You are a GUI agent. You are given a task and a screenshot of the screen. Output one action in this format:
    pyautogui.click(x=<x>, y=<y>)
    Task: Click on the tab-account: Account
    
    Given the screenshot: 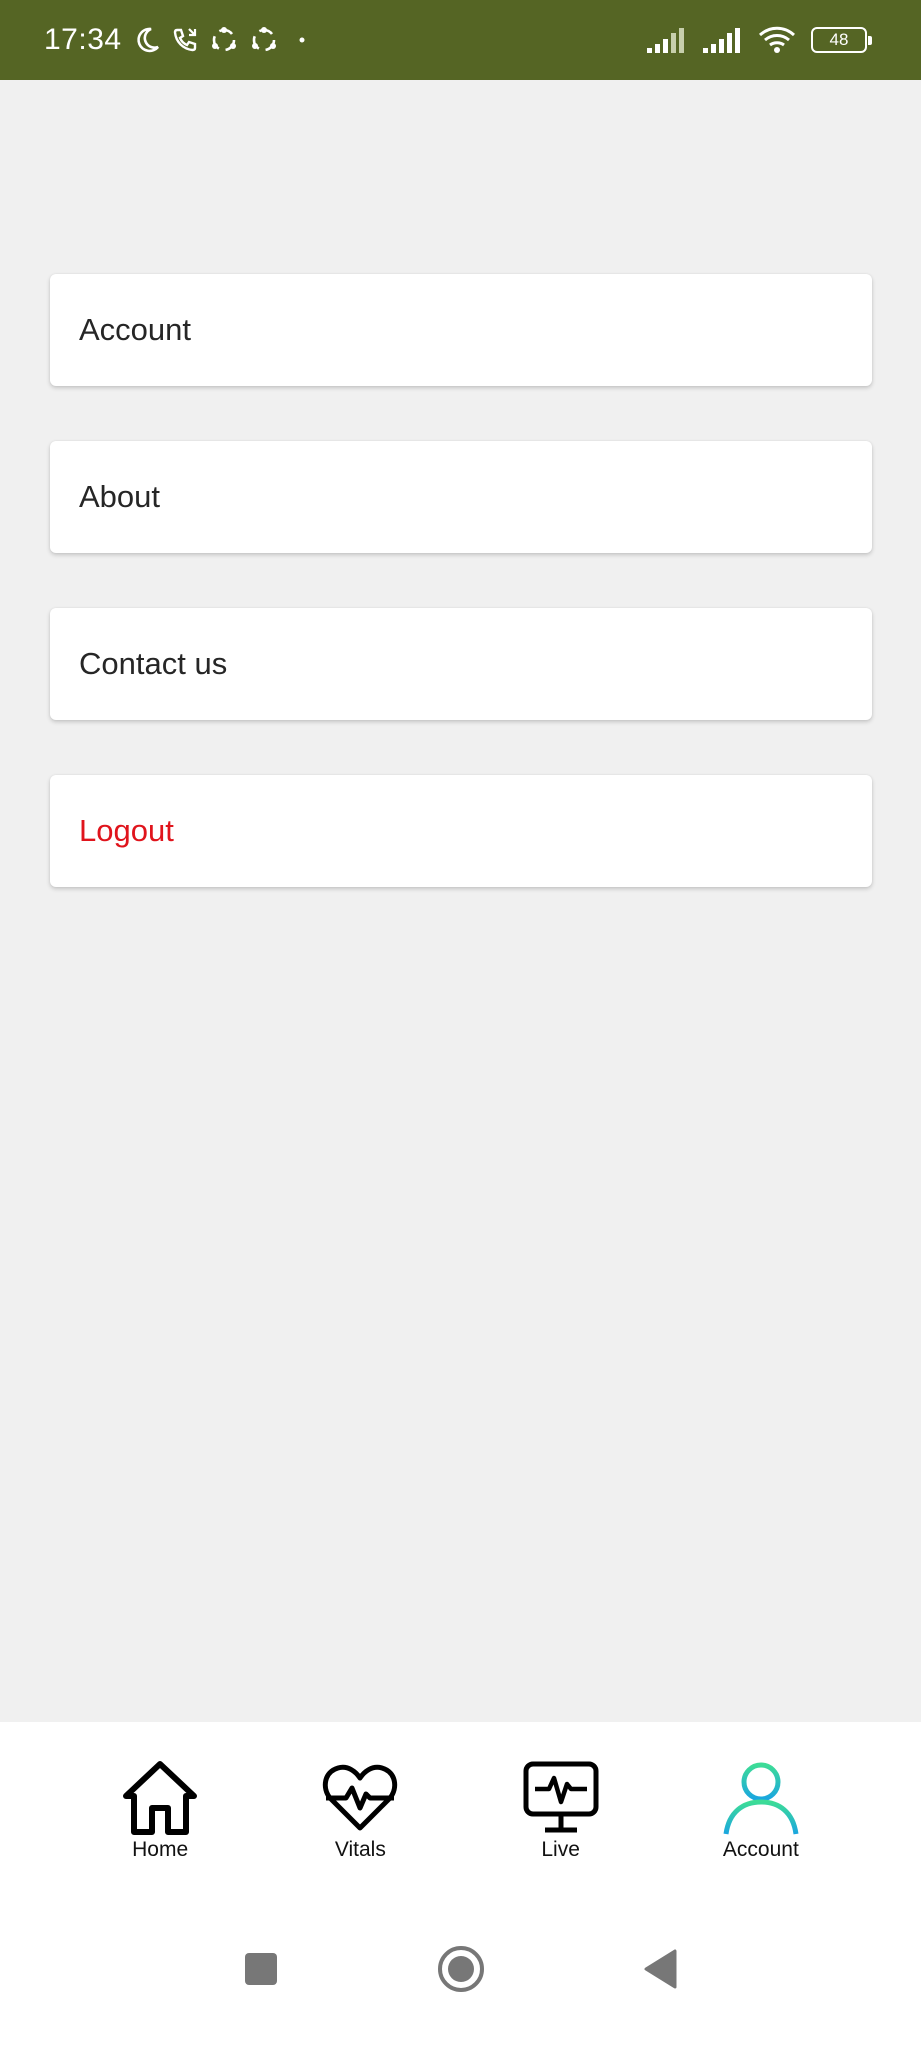 What is the action you would take?
    pyautogui.click(x=761, y=1829)
    